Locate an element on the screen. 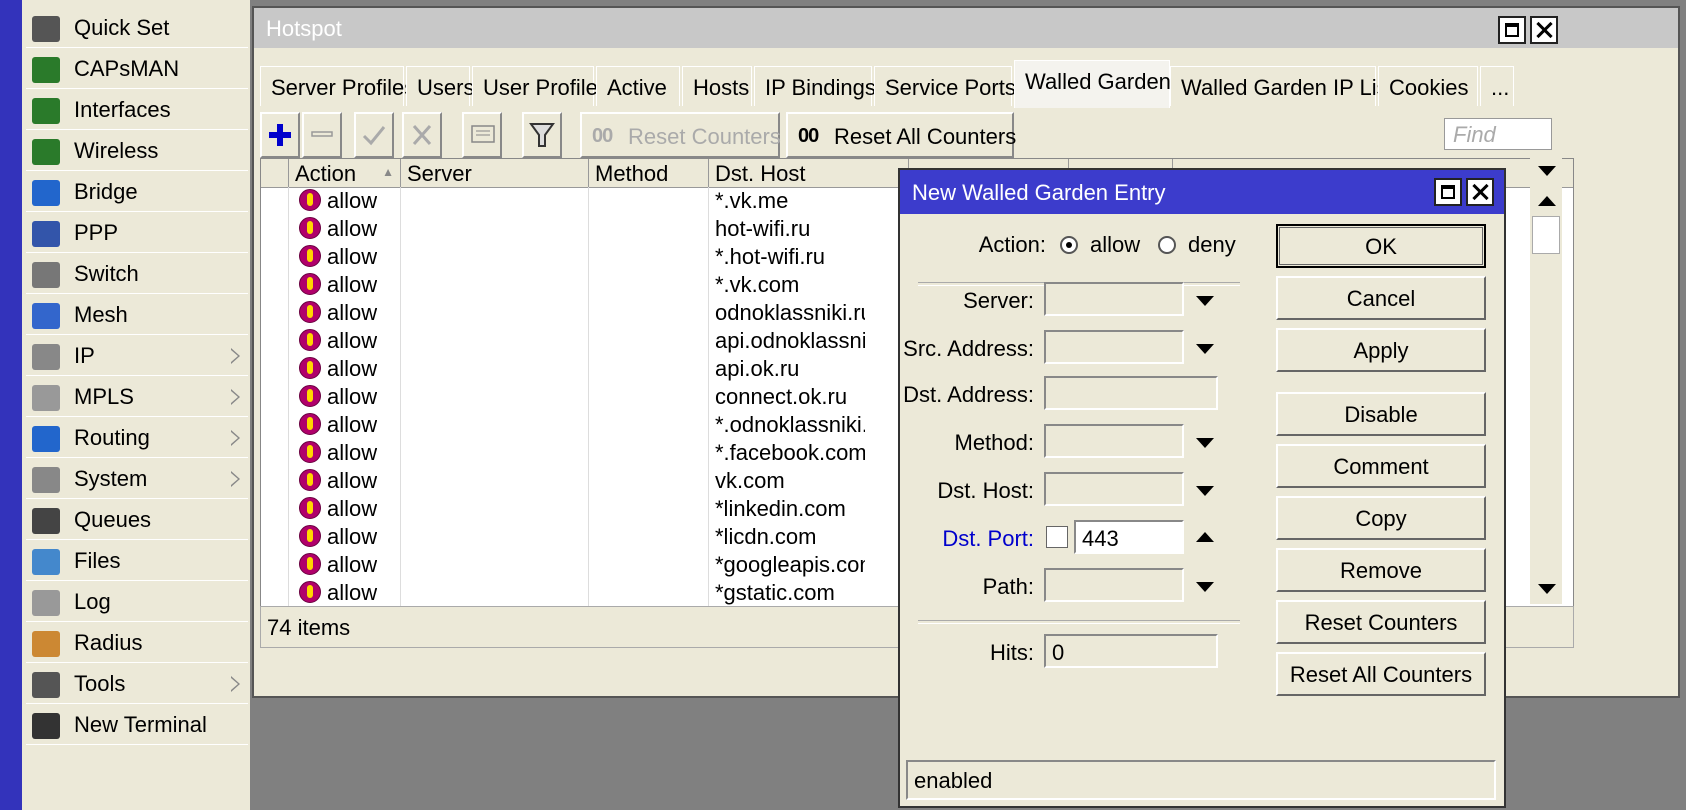 This screenshot has height=810, width=1686. src-address-dropdown-icon is located at coordinates (1205, 349).